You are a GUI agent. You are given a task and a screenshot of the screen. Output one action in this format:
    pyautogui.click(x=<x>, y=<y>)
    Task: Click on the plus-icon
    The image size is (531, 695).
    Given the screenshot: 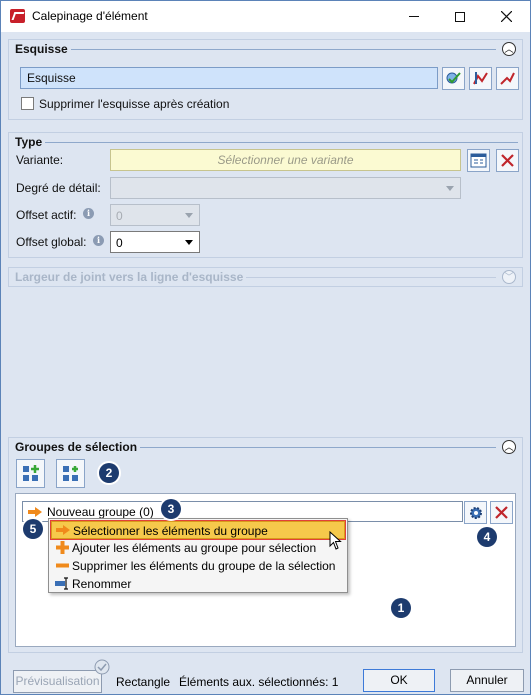 What is the action you would take?
    pyautogui.click(x=62, y=547)
    